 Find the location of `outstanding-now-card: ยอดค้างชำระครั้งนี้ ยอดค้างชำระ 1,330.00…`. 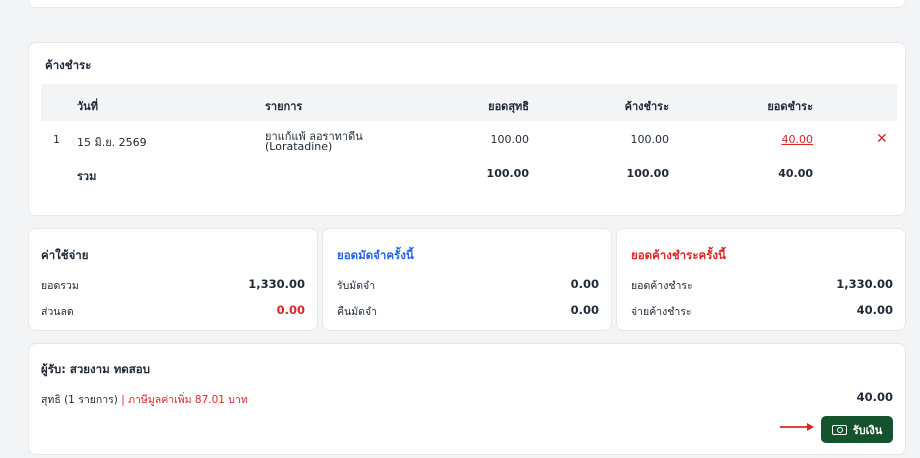

outstanding-now-card: ยอดค้างชำระครั้งนี้ ยอดค้างชำระ 1,330.00… is located at coordinates (761, 279).